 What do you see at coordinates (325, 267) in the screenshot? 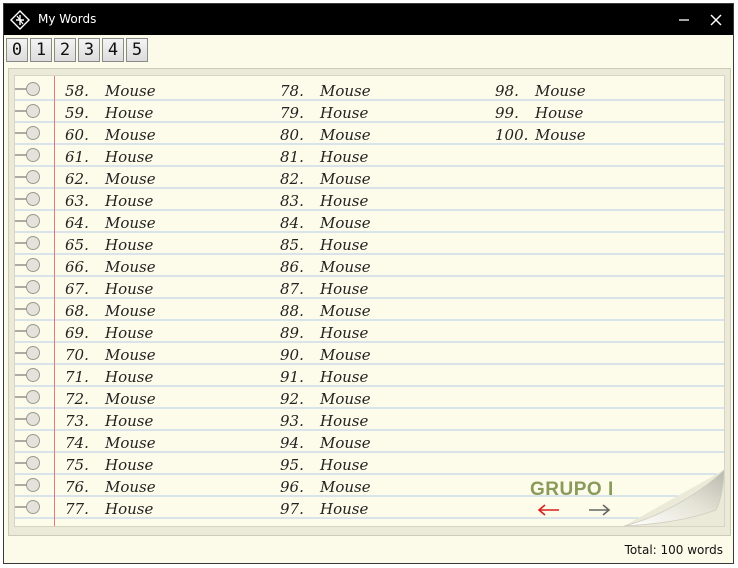
I see `list-item: 86. Mouse` at bounding box center [325, 267].